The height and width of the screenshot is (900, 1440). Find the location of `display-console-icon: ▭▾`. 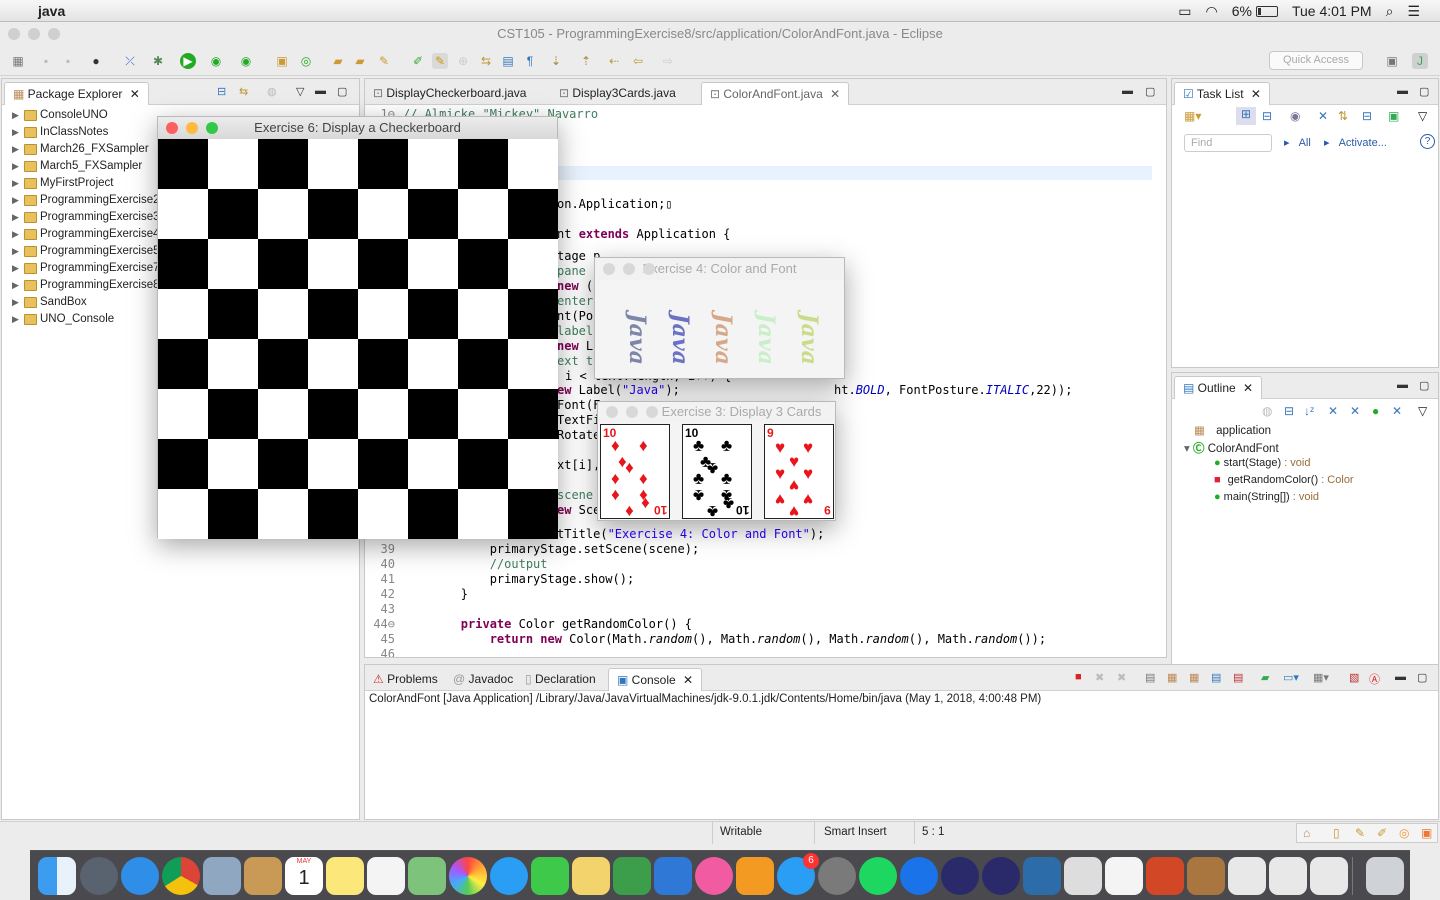

display-console-icon: ▭▾ is located at coordinates (1291, 677).